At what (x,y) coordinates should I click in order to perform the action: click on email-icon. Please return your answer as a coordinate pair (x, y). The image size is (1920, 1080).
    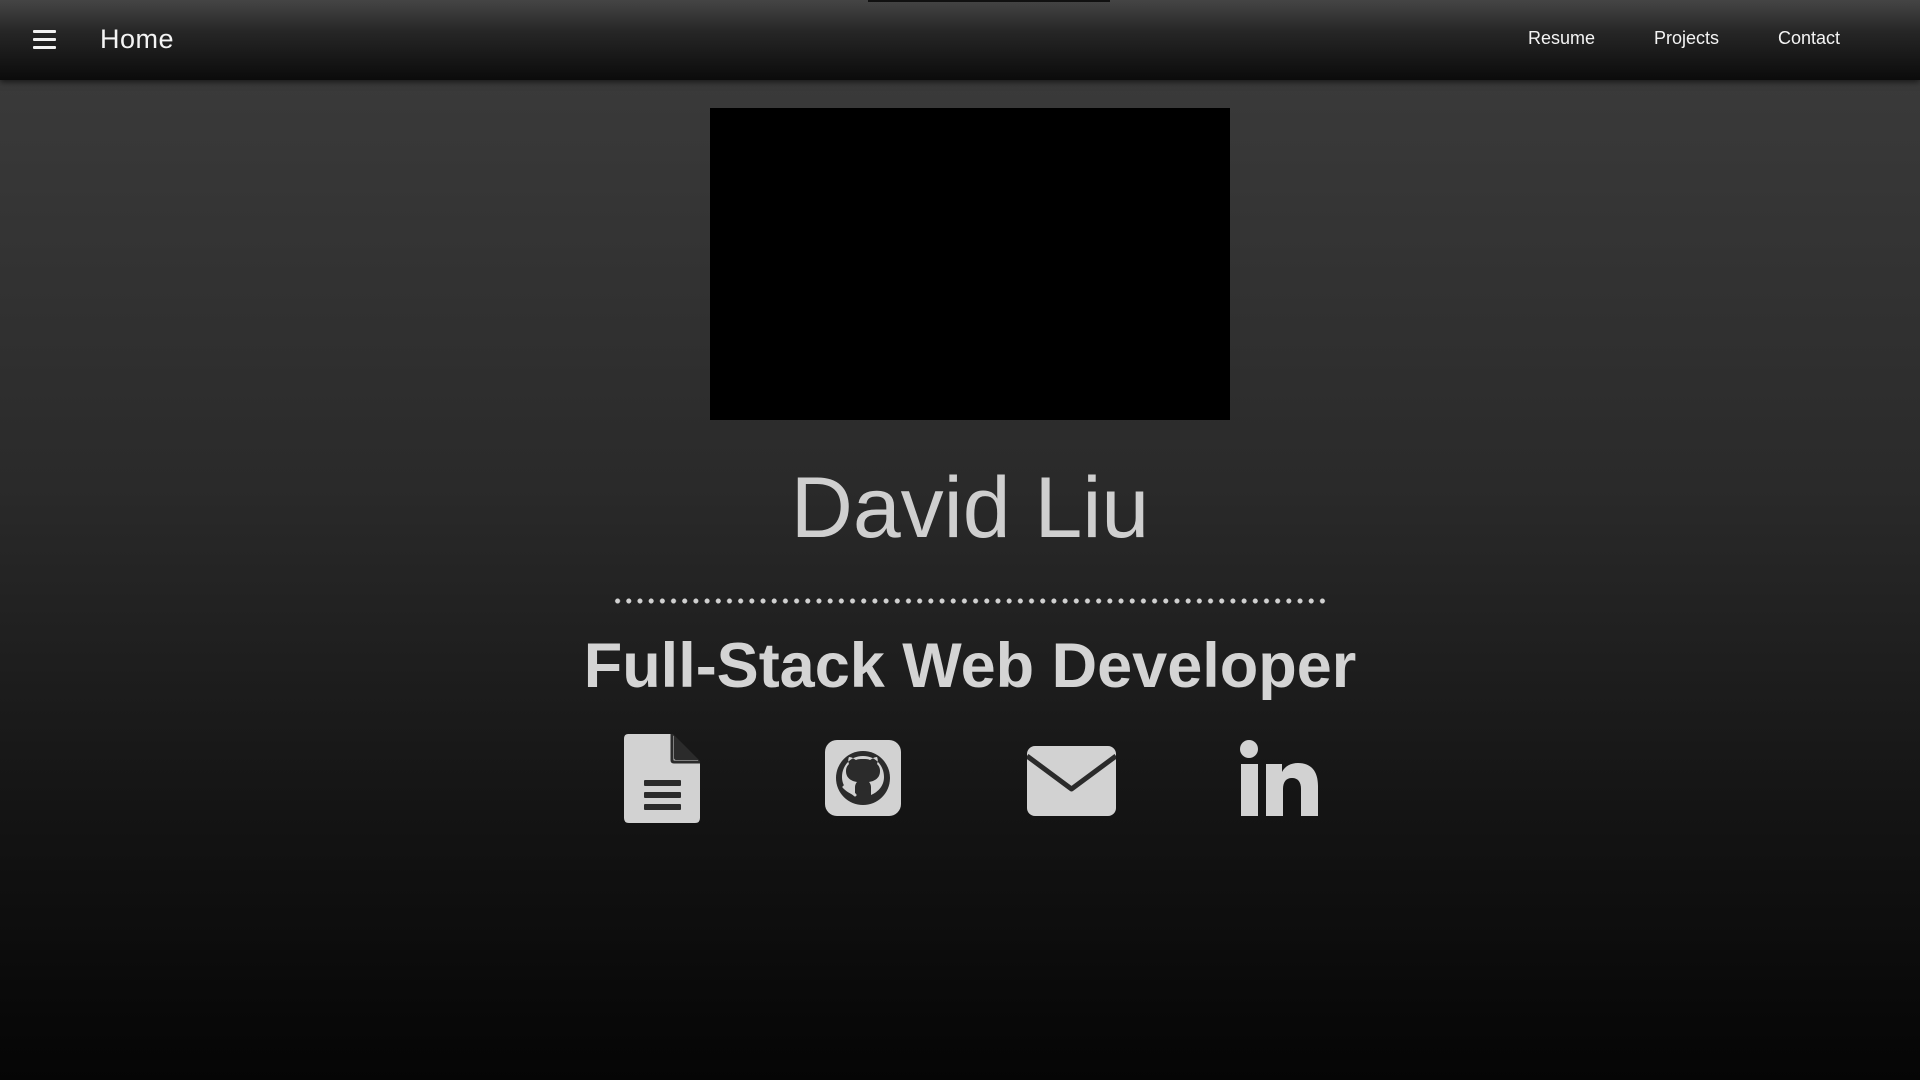
    Looking at the image, I should click on (1071, 781).